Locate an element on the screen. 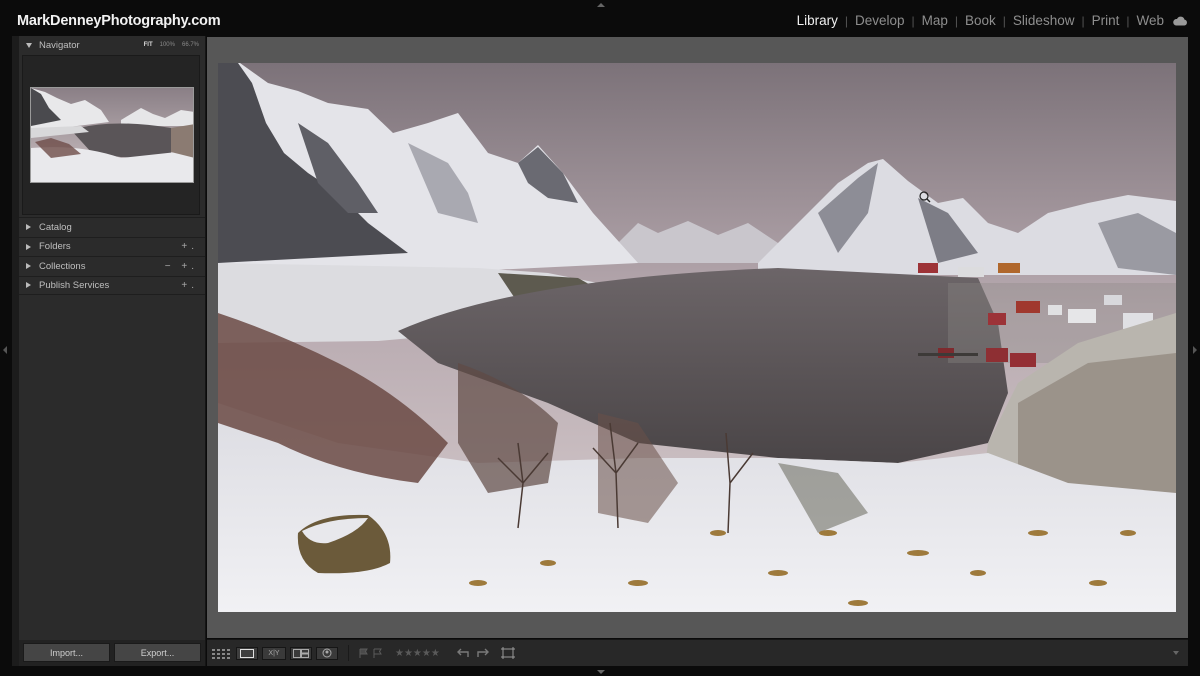  module-web: Web is located at coordinates (1150, 20).